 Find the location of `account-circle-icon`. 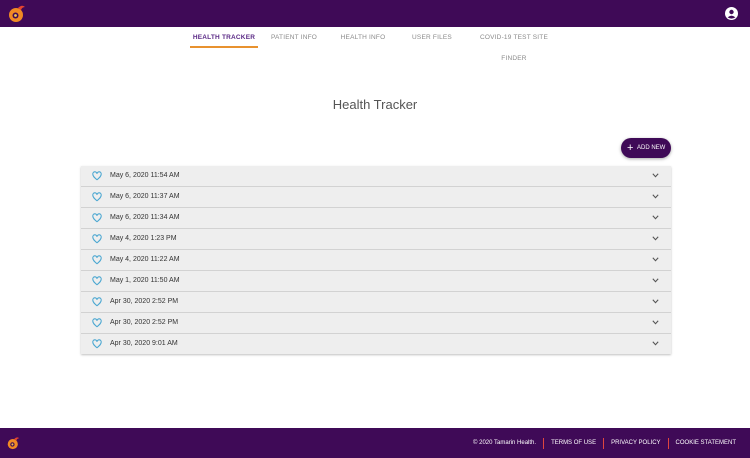

account-circle-icon is located at coordinates (731, 13).